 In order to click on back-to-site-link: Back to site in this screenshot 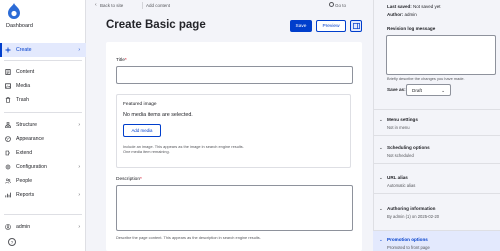, I will do `click(111, 5)`.